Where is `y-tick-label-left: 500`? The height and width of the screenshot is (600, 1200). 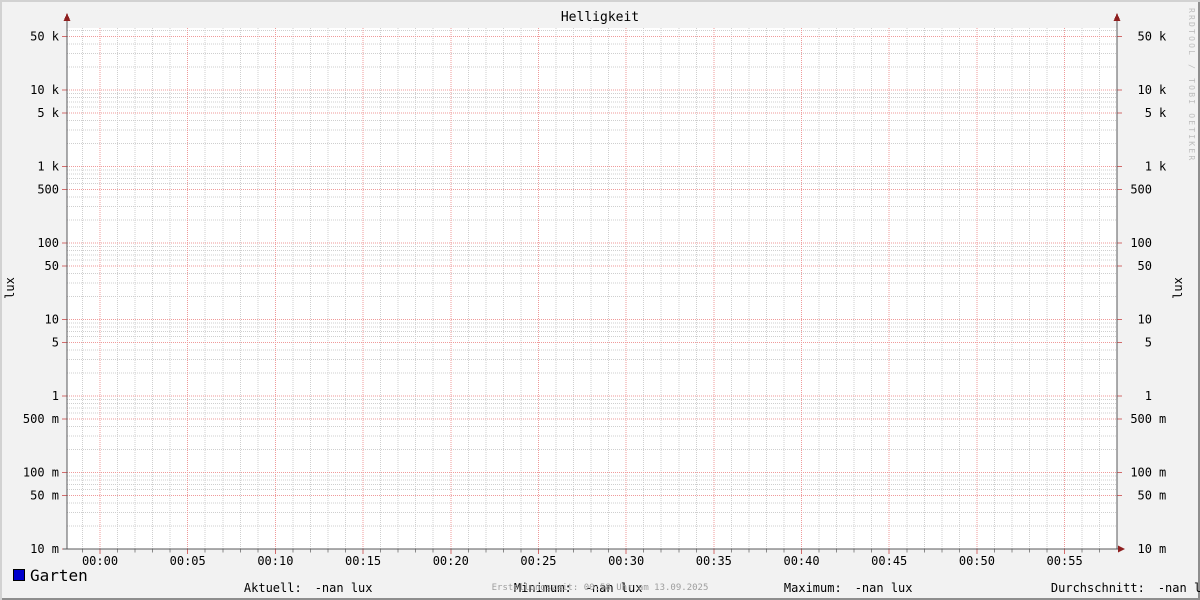
y-tick-label-left: 500 is located at coordinates (48, 190).